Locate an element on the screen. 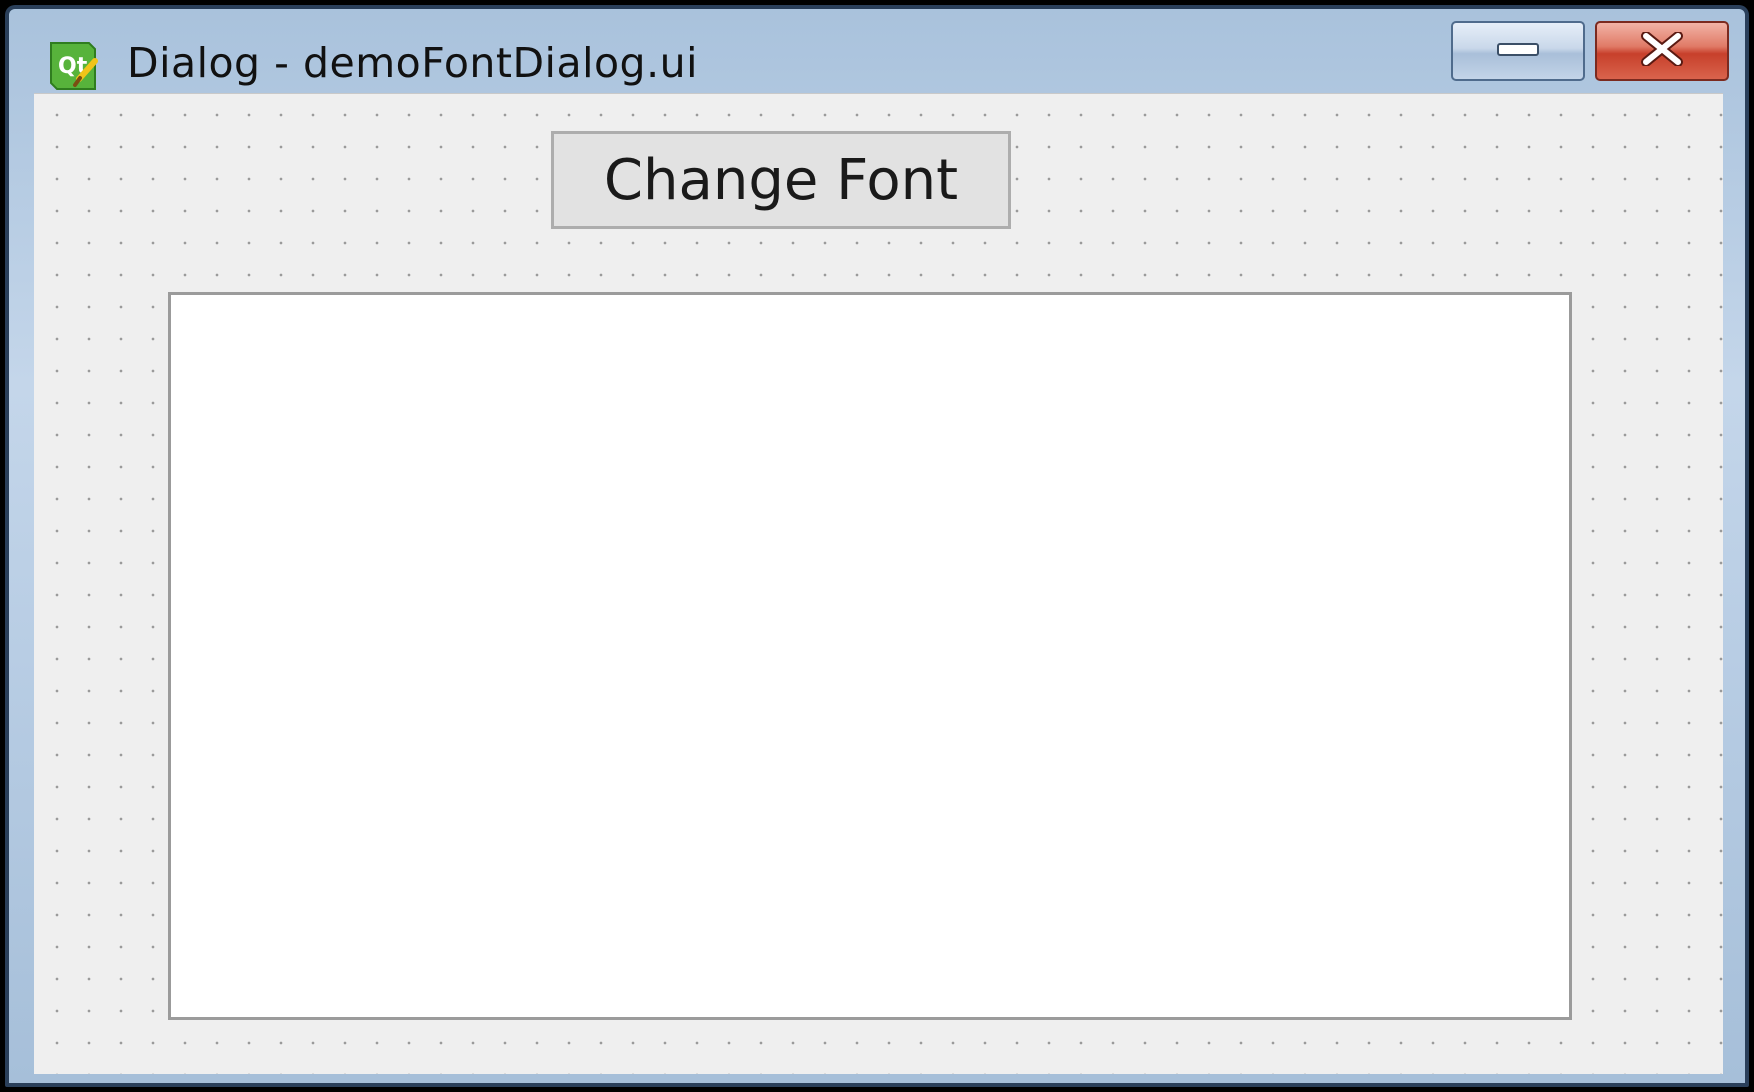 This screenshot has width=1754, height=1092. title-bar: Qt Dialog - demoFontDialog.ui is located at coordinates (877, 51).